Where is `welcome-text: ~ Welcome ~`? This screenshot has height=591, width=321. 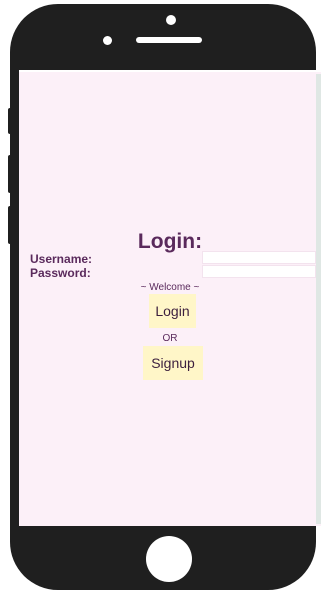
welcome-text: ~ Welcome ~ is located at coordinates (170, 287).